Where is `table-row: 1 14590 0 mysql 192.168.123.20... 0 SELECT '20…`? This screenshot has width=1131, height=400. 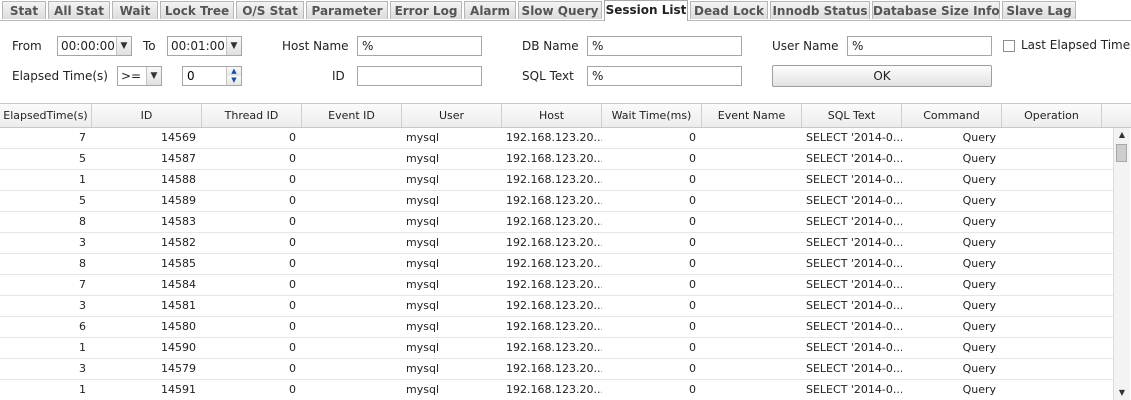 table-row: 1 14590 0 mysql 192.168.123.20... 0 SELECT '20… is located at coordinates (556, 348).